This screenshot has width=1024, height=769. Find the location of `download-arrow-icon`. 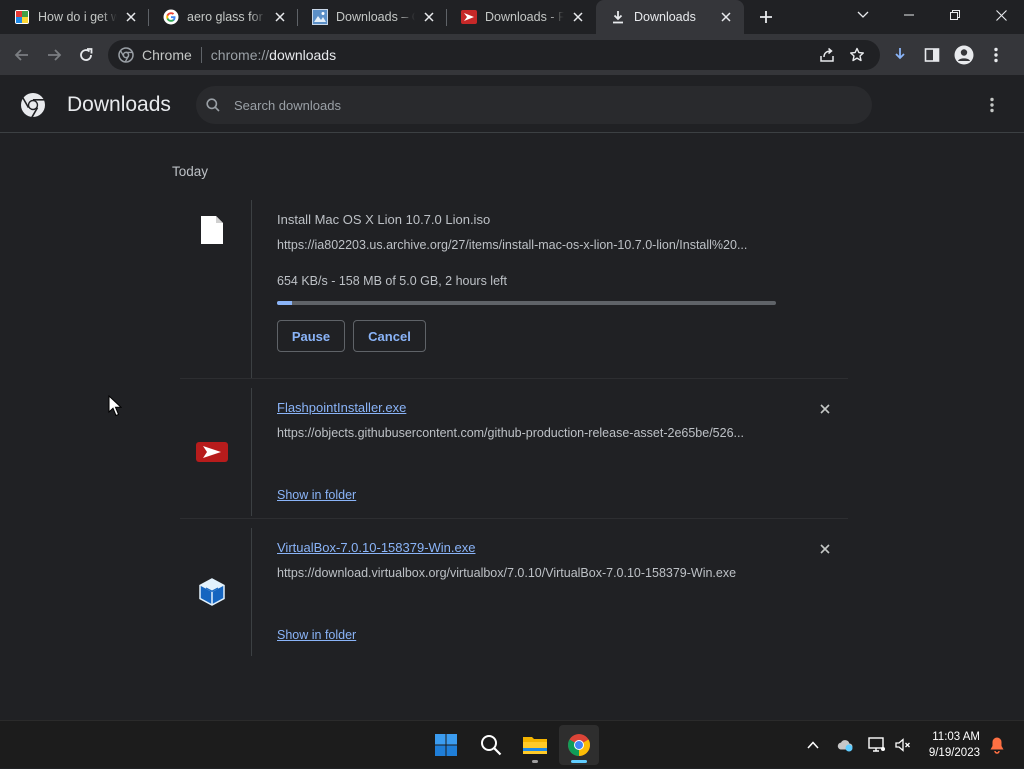

download-arrow-icon is located at coordinates (900, 53).